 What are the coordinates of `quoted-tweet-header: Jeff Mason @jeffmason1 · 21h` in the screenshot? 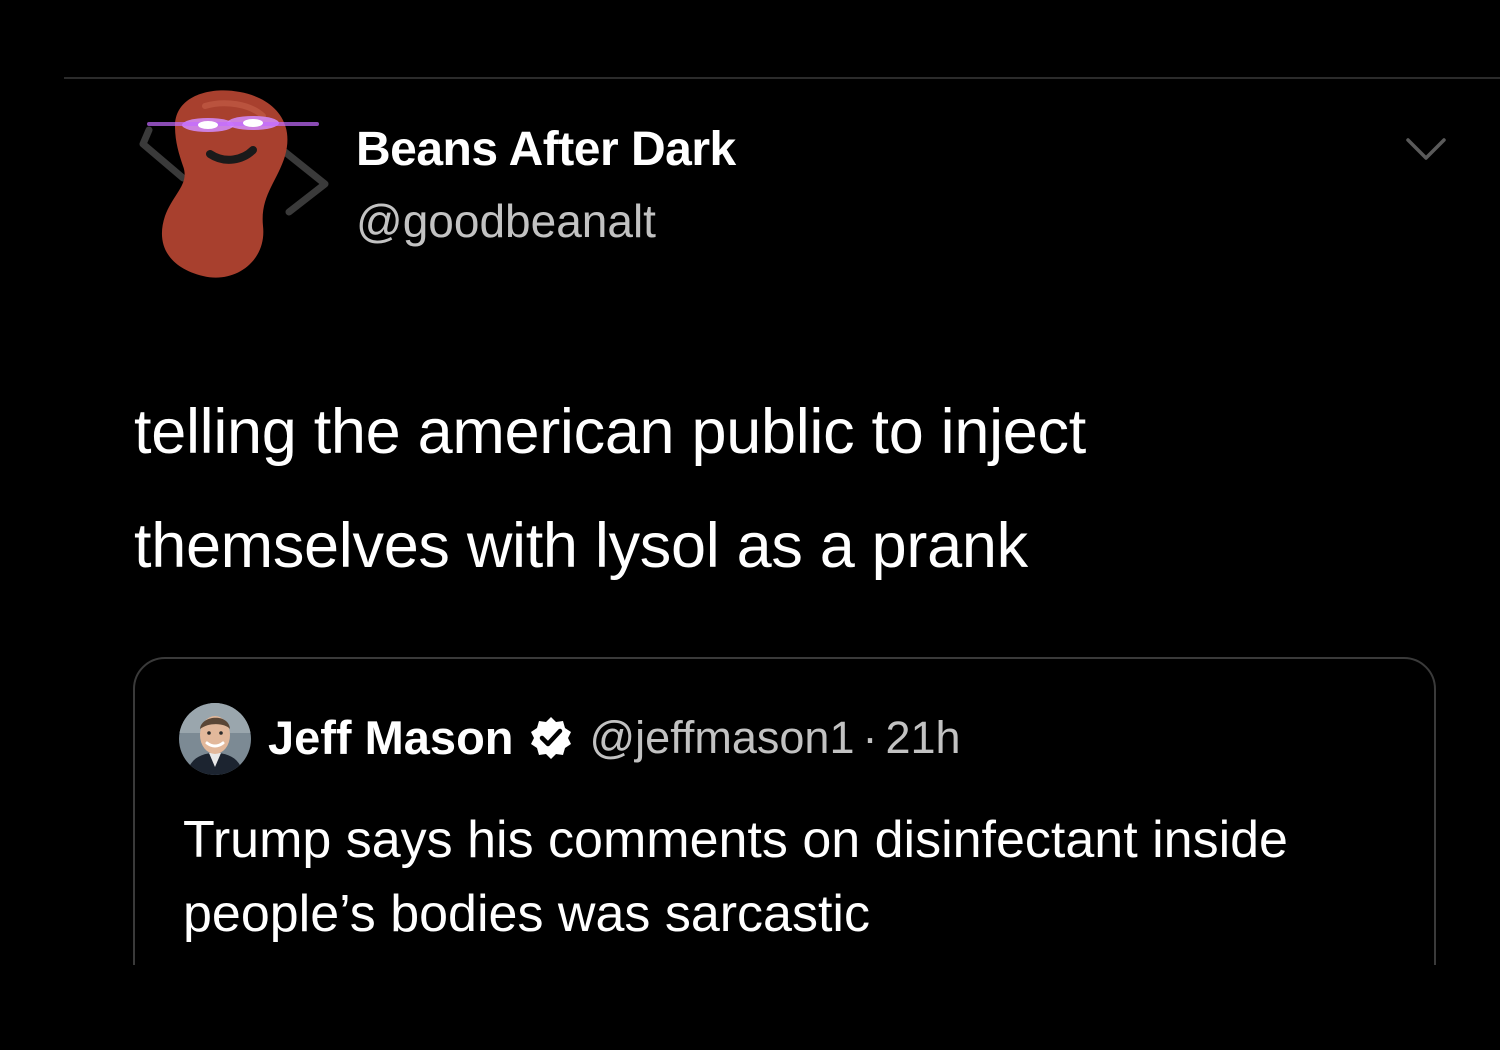 It's located at (614, 737).